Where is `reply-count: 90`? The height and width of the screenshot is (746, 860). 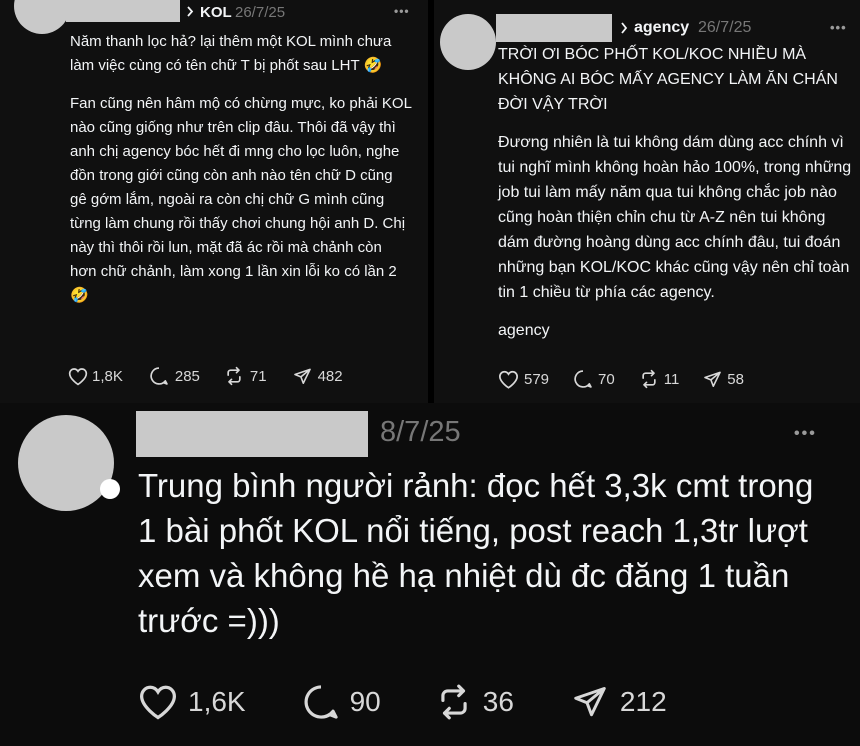 reply-count: 90 is located at coordinates (365, 701).